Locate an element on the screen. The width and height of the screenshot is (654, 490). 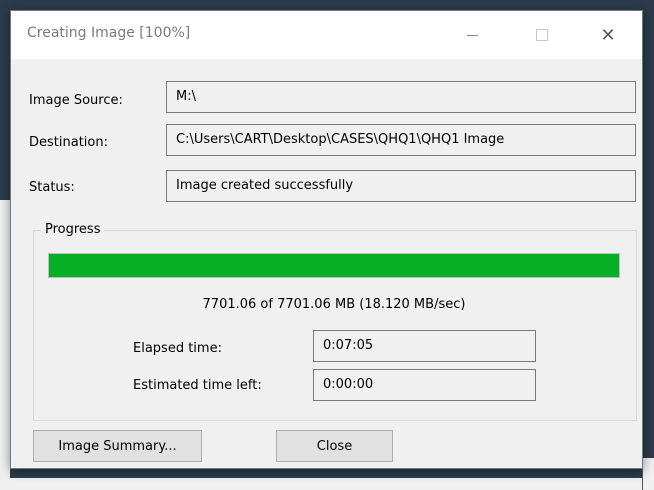
title-bar: Creating Image [100%] ✕ is located at coordinates (326, 35).